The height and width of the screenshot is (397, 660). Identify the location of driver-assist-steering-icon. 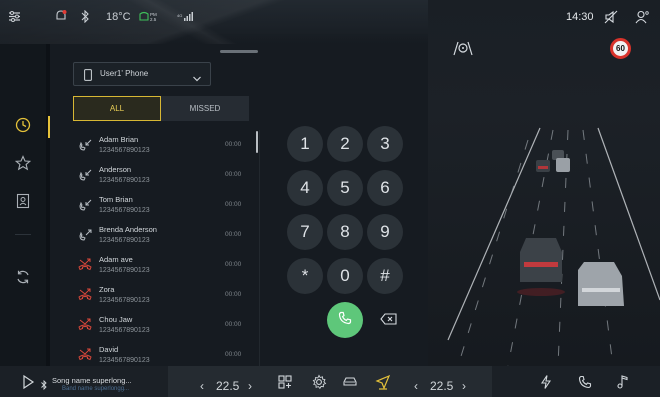
(463, 50).